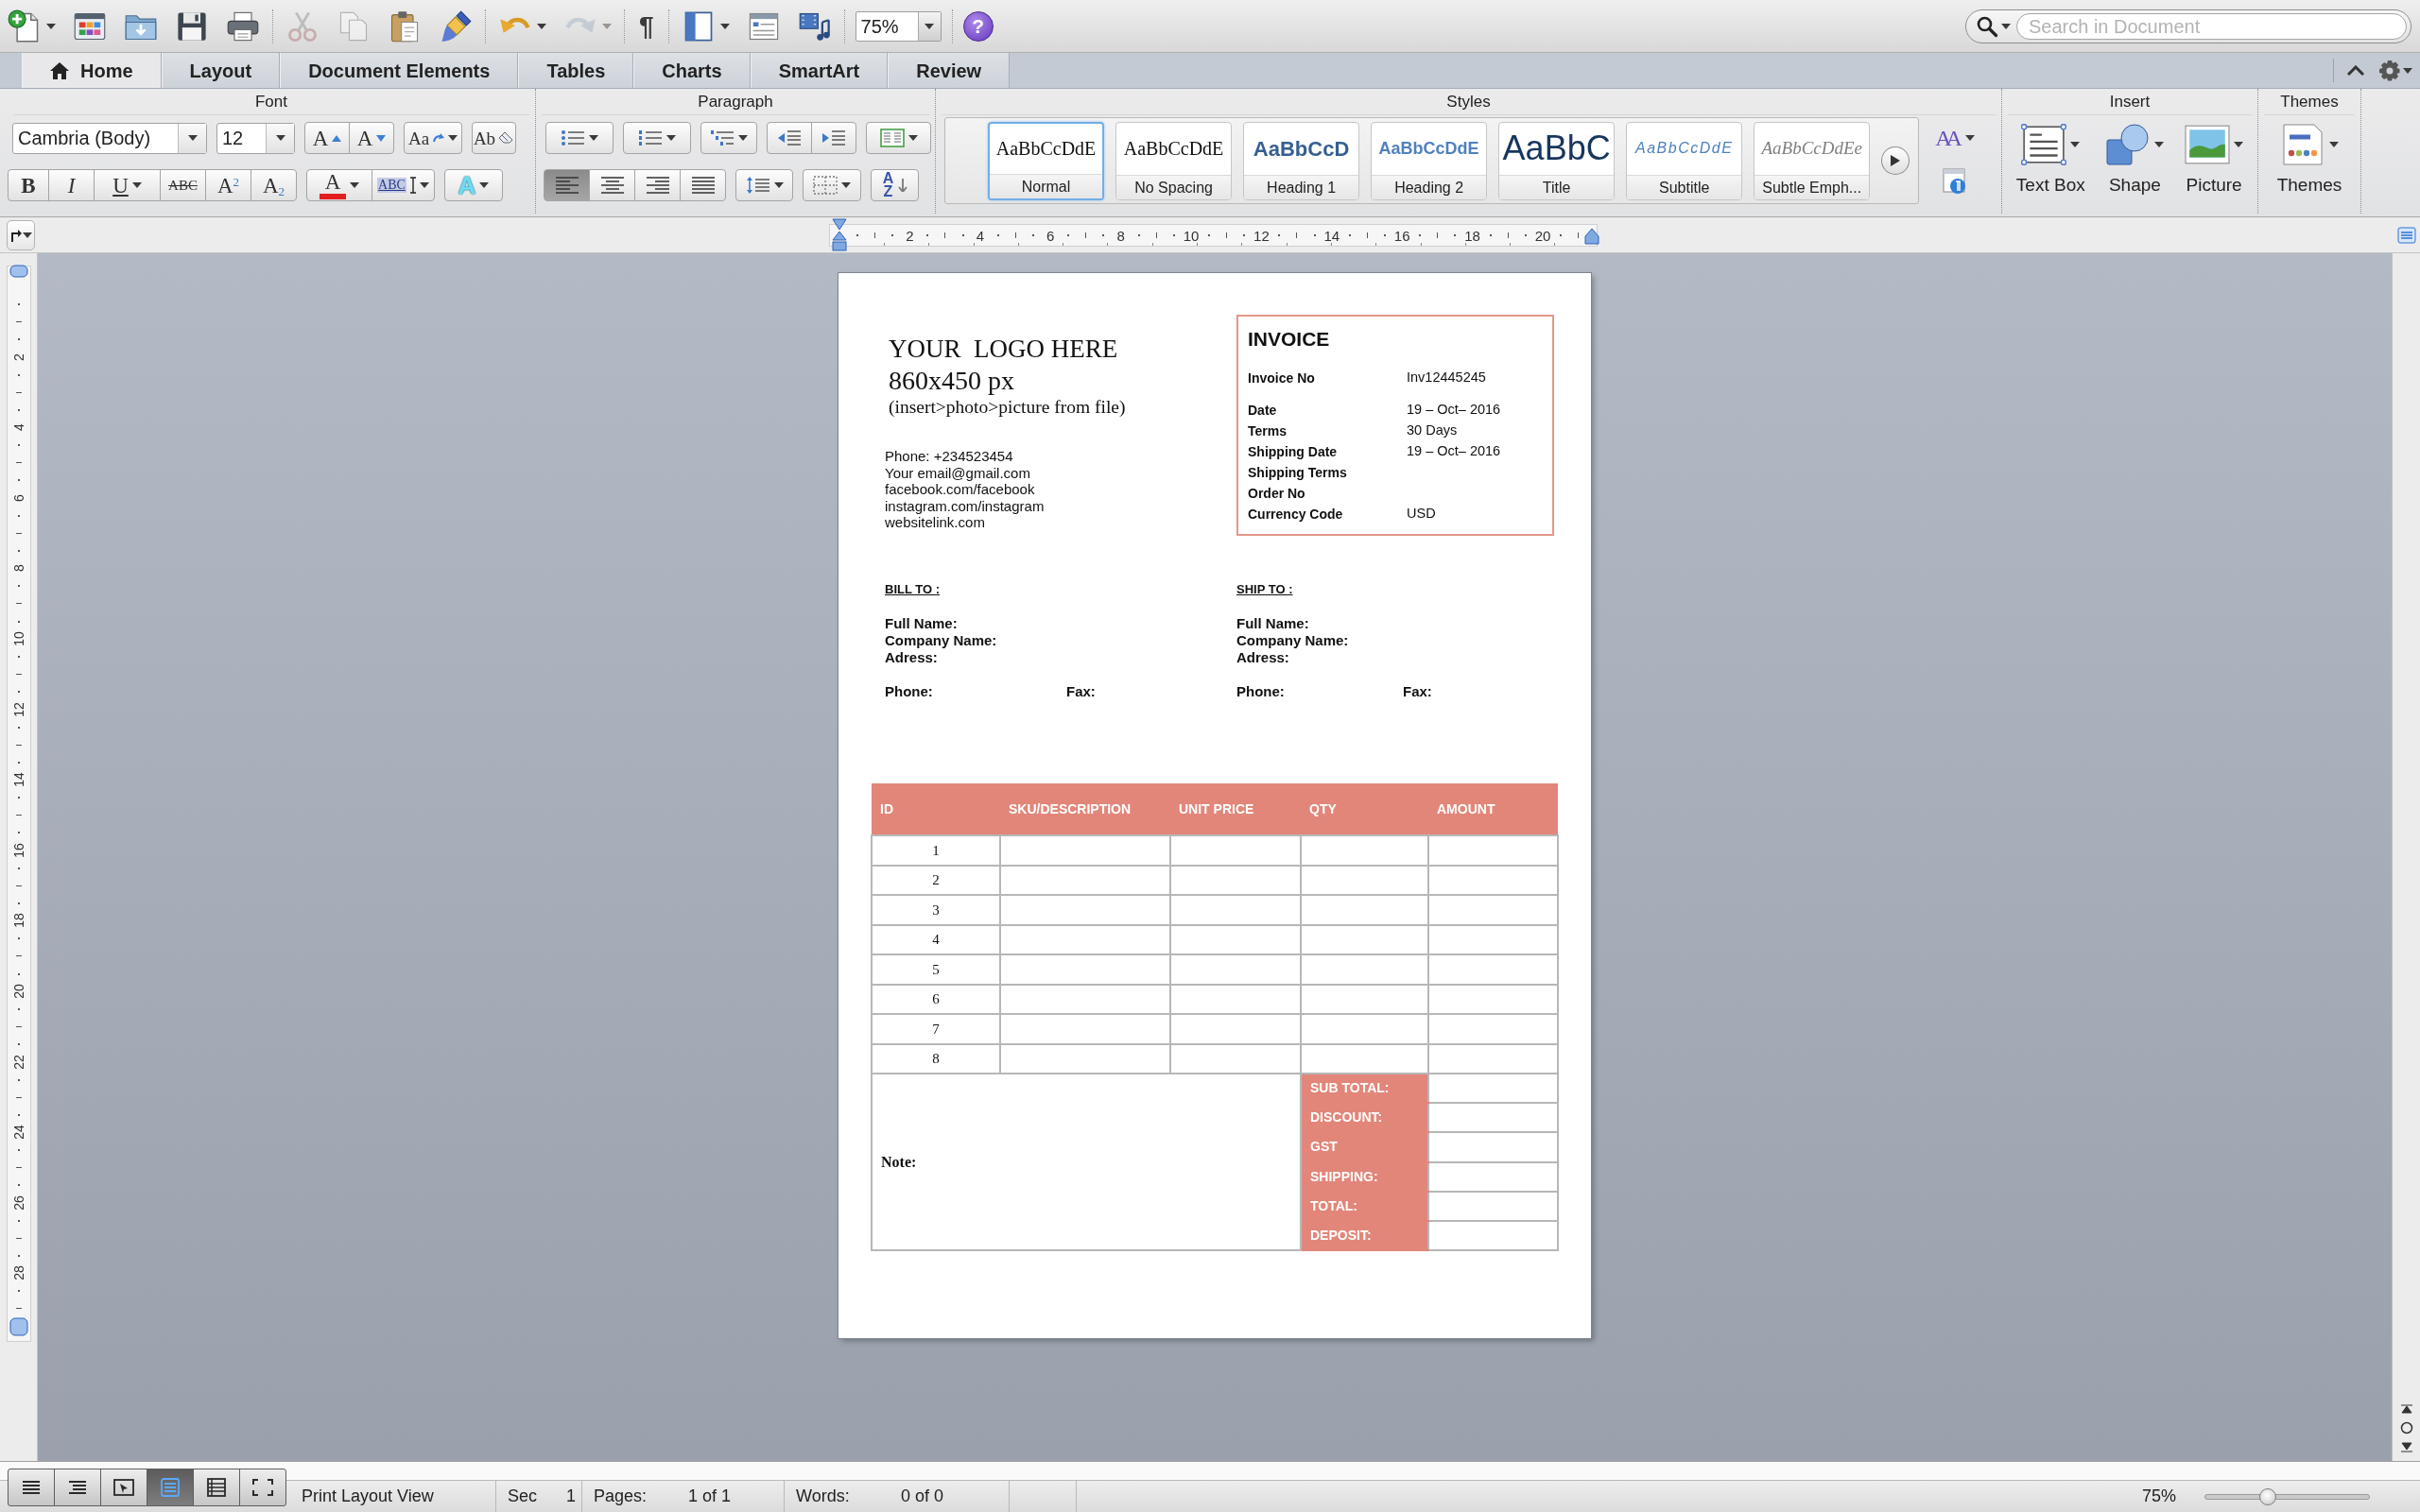 Image resolution: width=2420 pixels, height=1512 pixels. I want to click on subscript-button: A$_{2}$, so click(274, 185).